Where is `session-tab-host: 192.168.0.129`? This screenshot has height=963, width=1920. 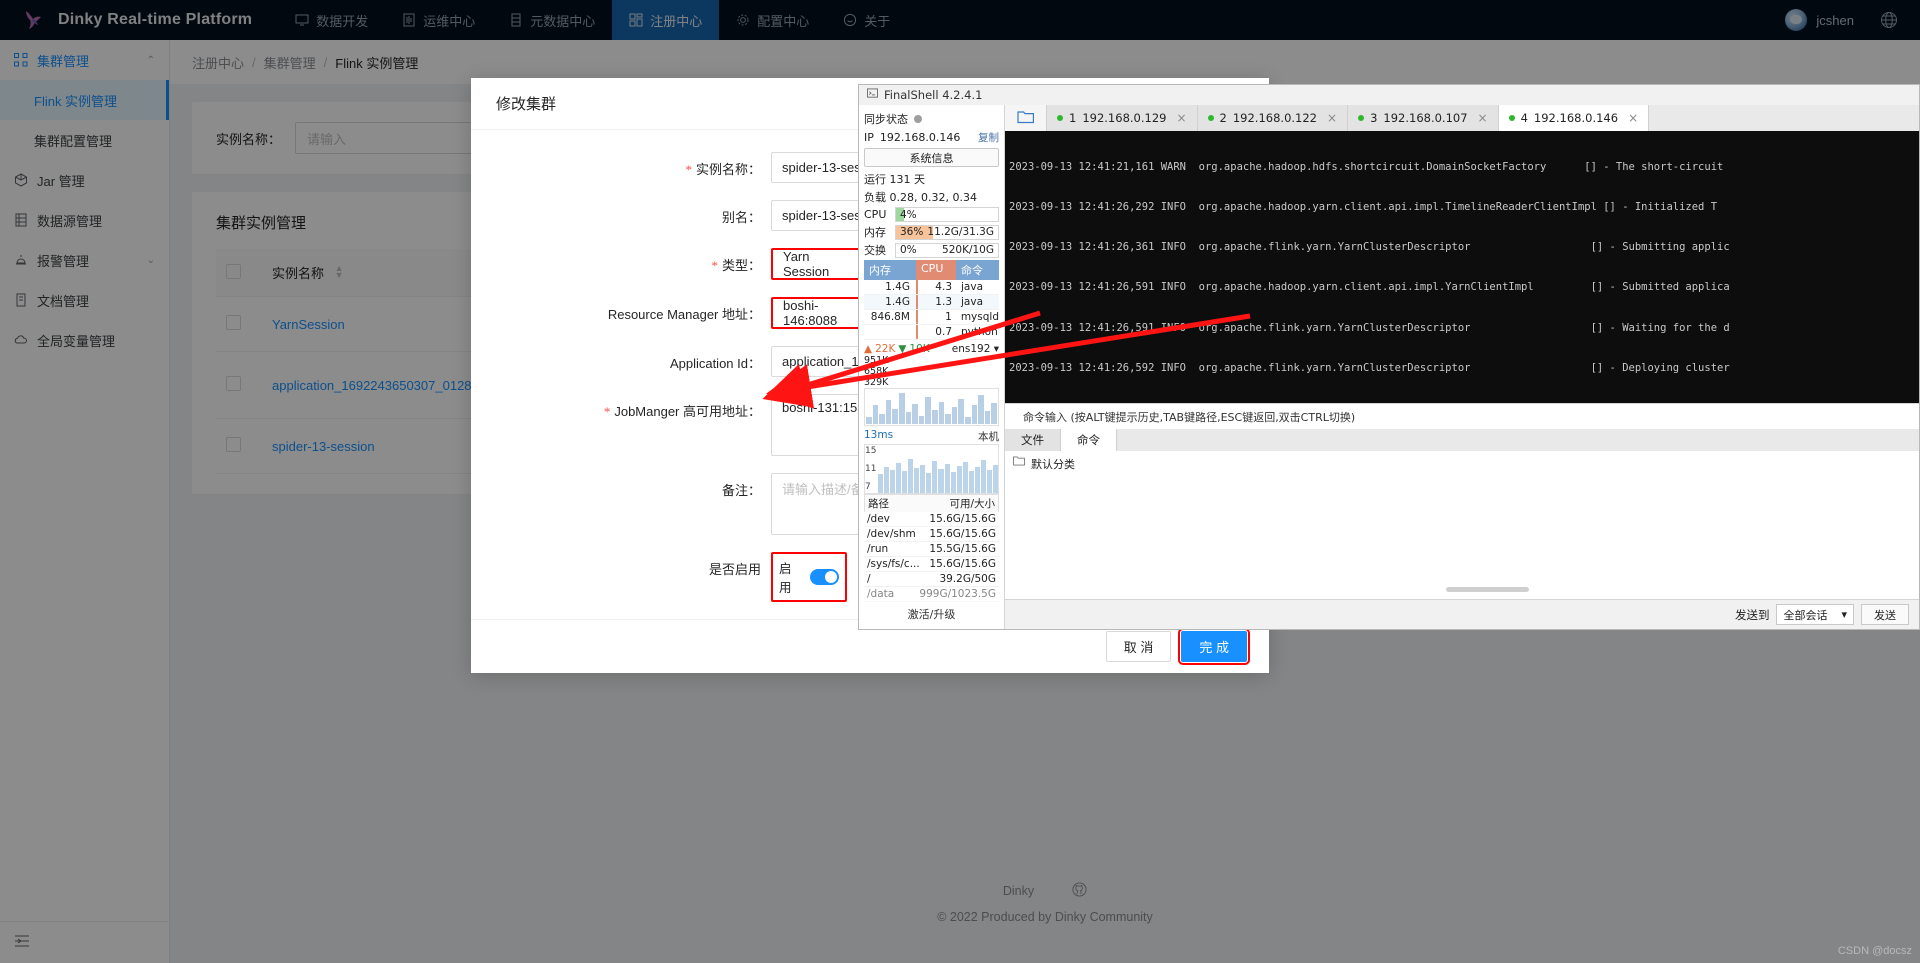 session-tab-host: 192.168.0.129 is located at coordinates (1124, 118).